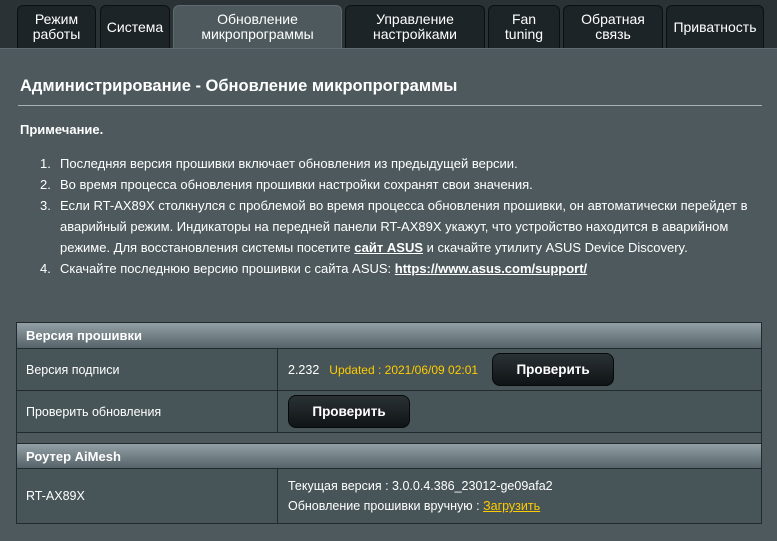  I want to click on tab-operation-mode: Режим работы, so click(56, 26).